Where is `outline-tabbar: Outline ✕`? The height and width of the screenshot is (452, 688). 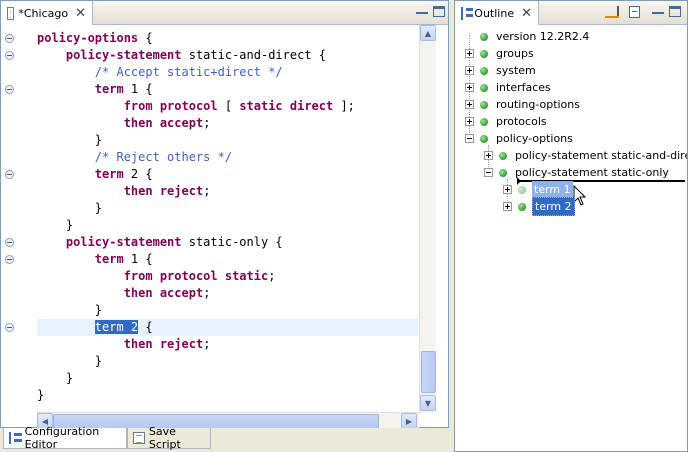 outline-tabbar: Outline ✕ is located at coordinates (571, 13).